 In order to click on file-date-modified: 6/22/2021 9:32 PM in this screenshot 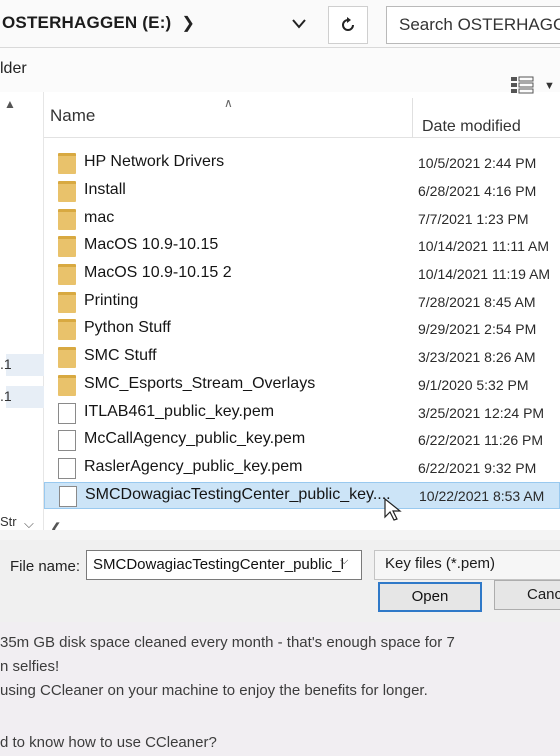, I will do `click(477, 468)`.